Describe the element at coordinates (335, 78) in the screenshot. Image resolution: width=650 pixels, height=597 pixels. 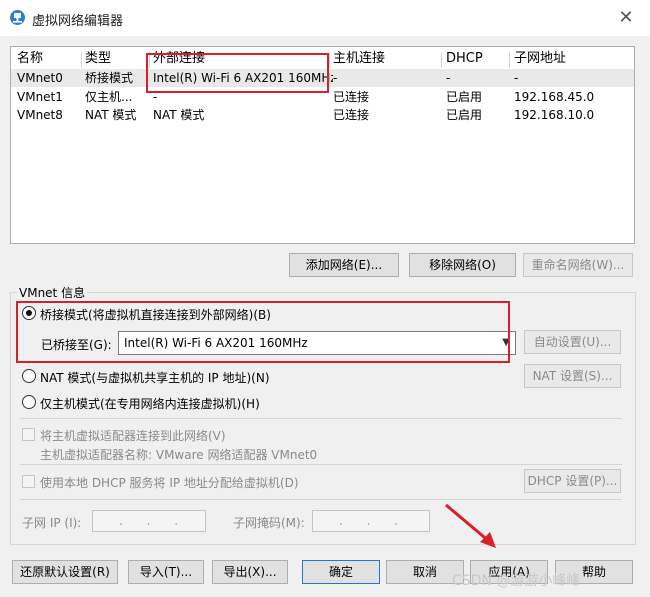
I see `cell-host: -` at that location.